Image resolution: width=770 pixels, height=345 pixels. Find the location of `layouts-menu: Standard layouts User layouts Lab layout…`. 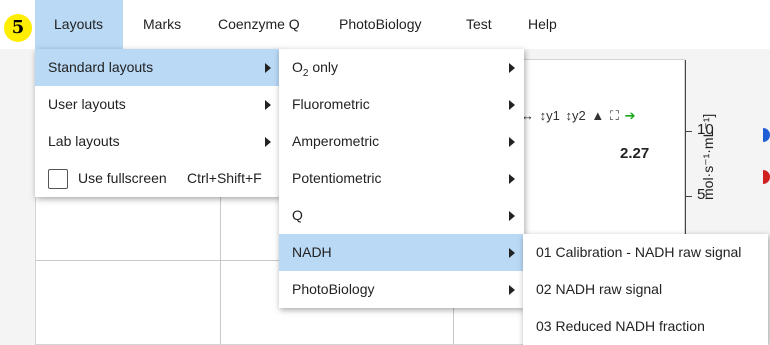

layouts-menu: Standard layouts User layouts Lab layout… is located at coordinates (157, 123).